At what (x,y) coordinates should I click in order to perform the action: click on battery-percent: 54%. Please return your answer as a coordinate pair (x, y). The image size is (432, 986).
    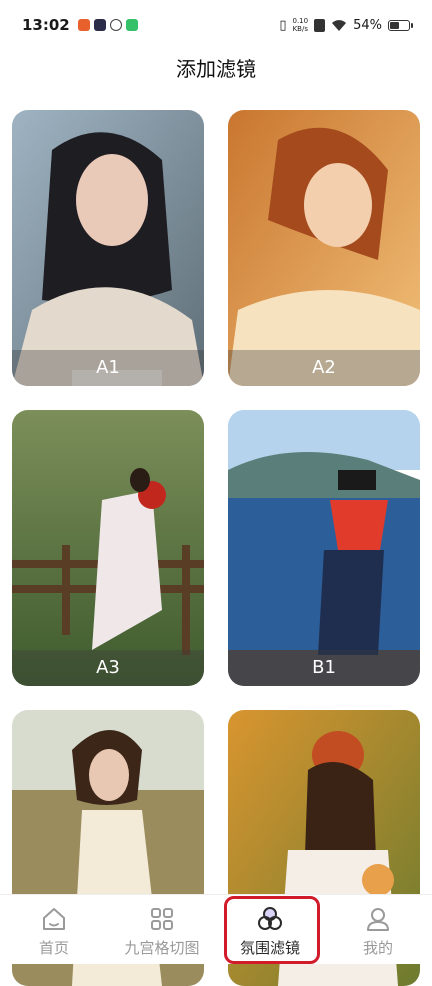
    Looking at the image, I should click on (367, 25).